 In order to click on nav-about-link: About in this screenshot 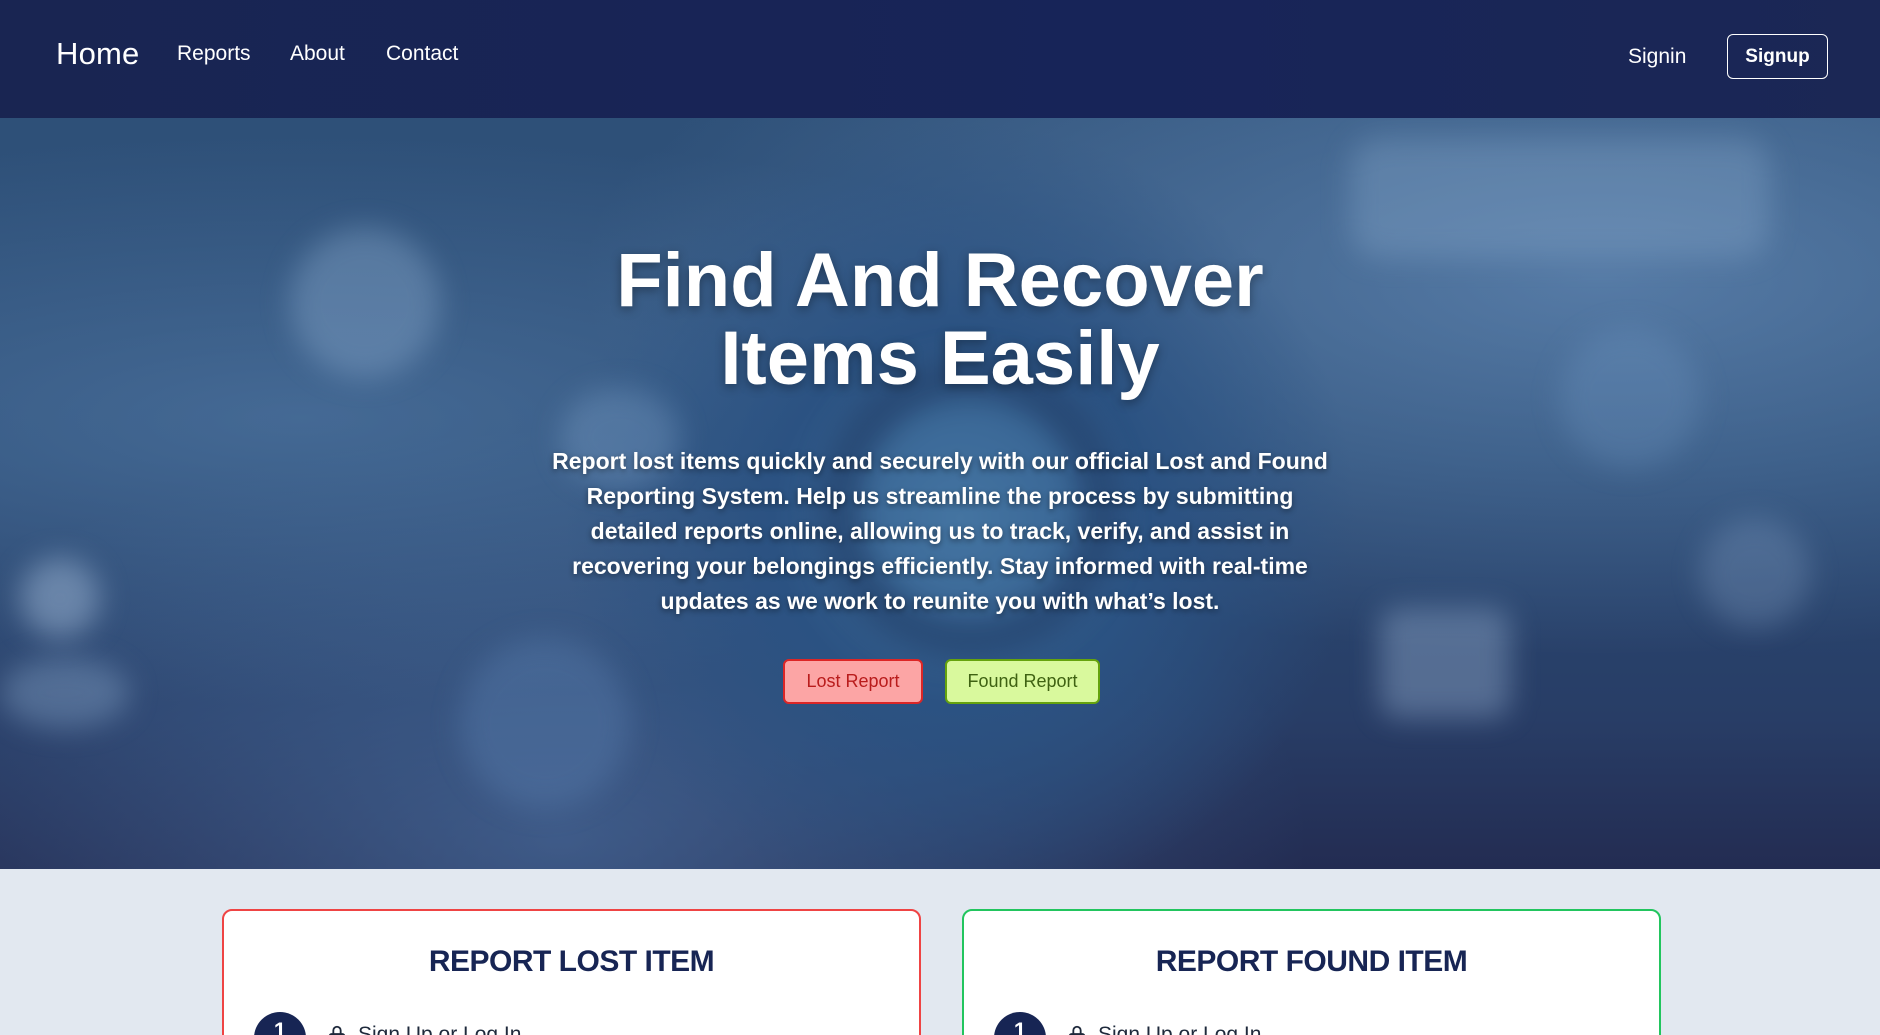, I will do `click(317, 54)`.